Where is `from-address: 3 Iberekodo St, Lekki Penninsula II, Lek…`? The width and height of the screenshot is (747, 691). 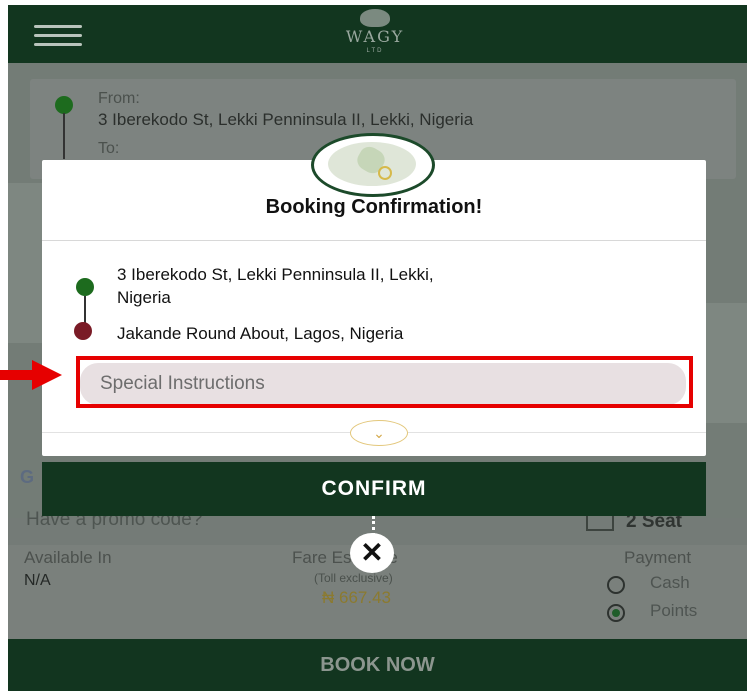
from-address: 3 Iberekodo St, Lekki Penninsula II, Lek… is located at coordinates (285, 120).